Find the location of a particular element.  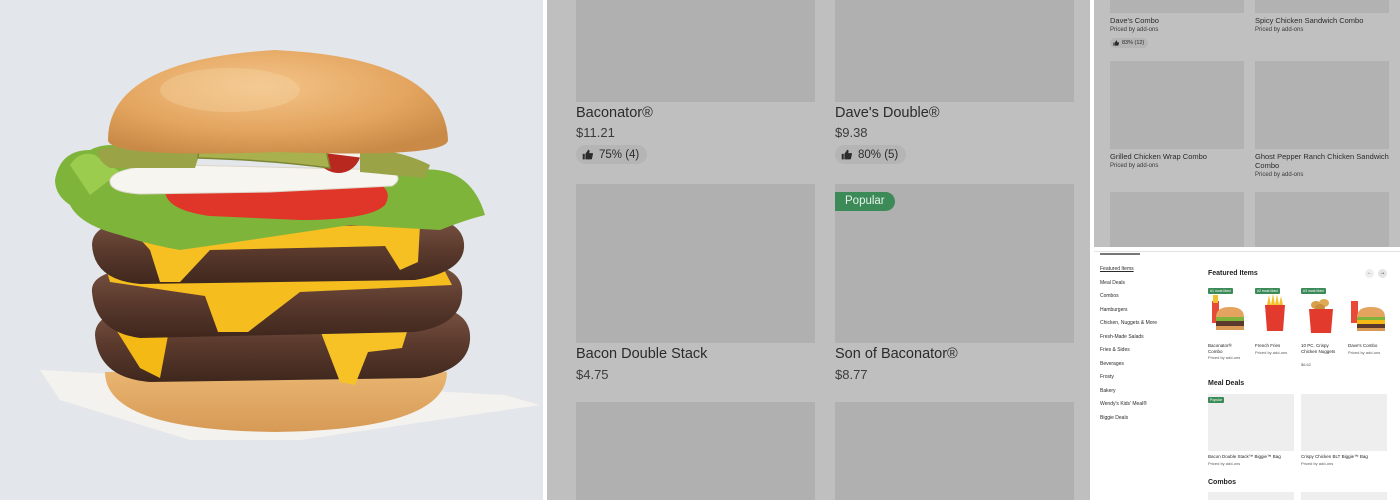

meal-deal-name: Bacon Double Stack™ Biggie™ Bag is located at coordinates (1253, 457).